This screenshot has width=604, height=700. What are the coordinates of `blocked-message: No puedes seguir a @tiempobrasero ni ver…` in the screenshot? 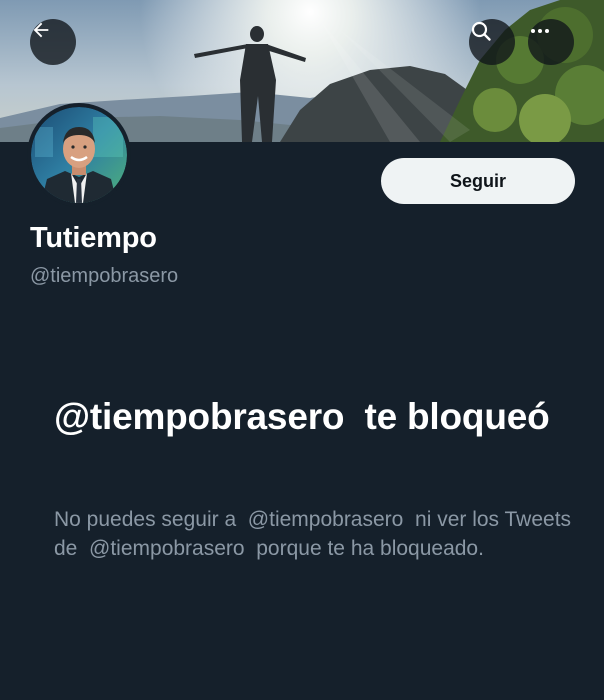 It's located at (315, 534).